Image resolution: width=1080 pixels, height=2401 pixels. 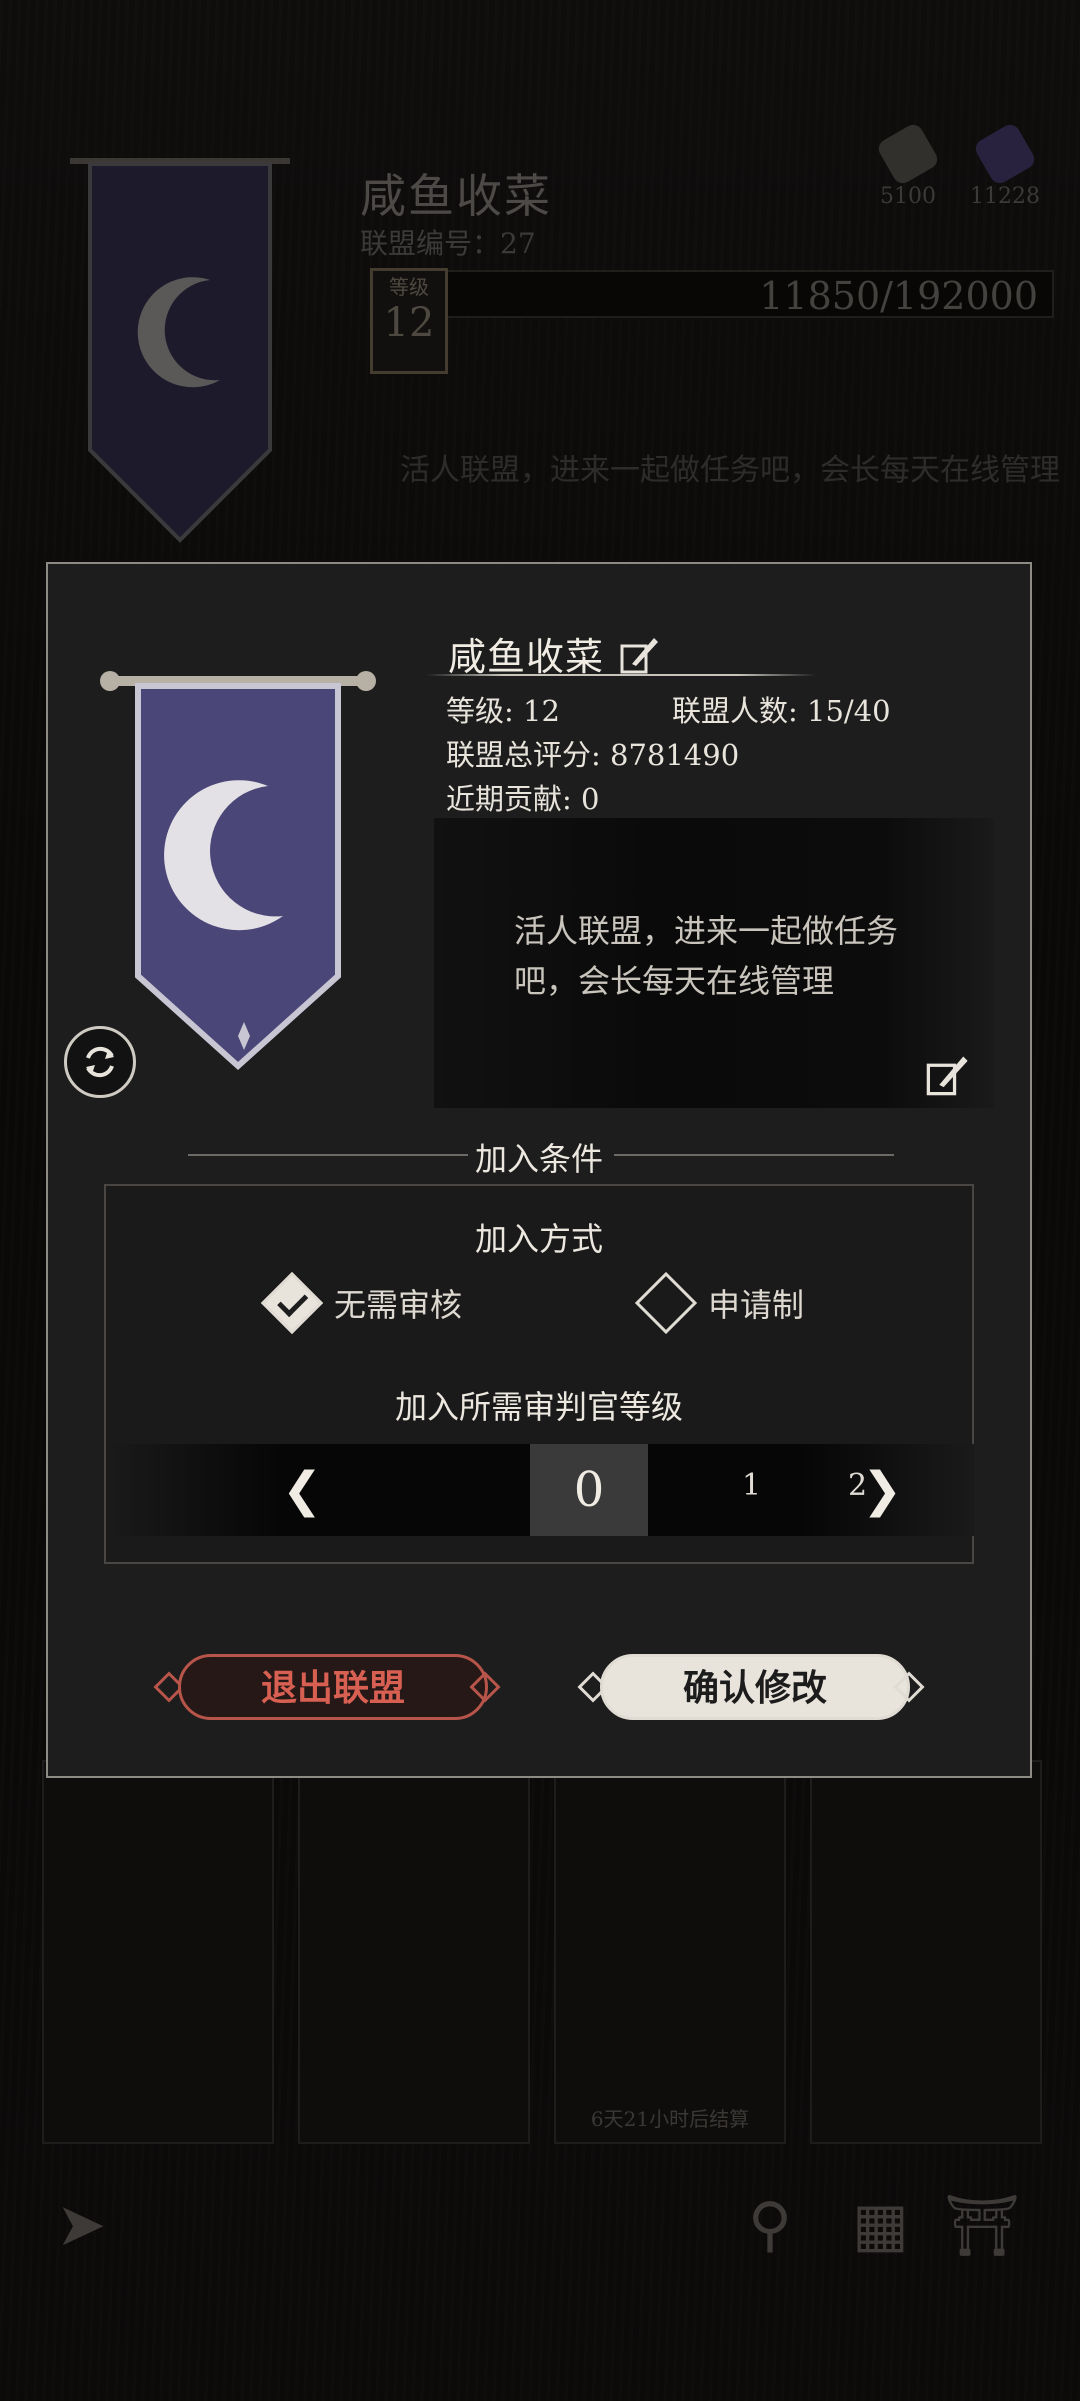 I want to click on edit-description-icon, so click(x=948, y=1074).